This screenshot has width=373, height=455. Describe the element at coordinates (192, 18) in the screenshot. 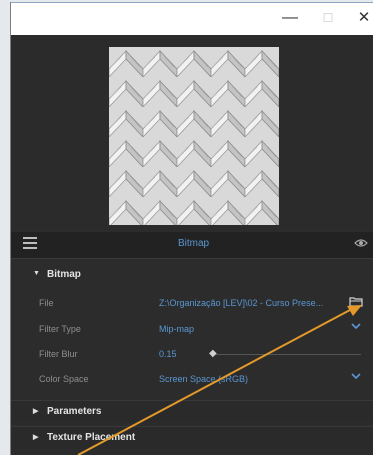

I see `title-bar: — ☐ ✕` at that location.